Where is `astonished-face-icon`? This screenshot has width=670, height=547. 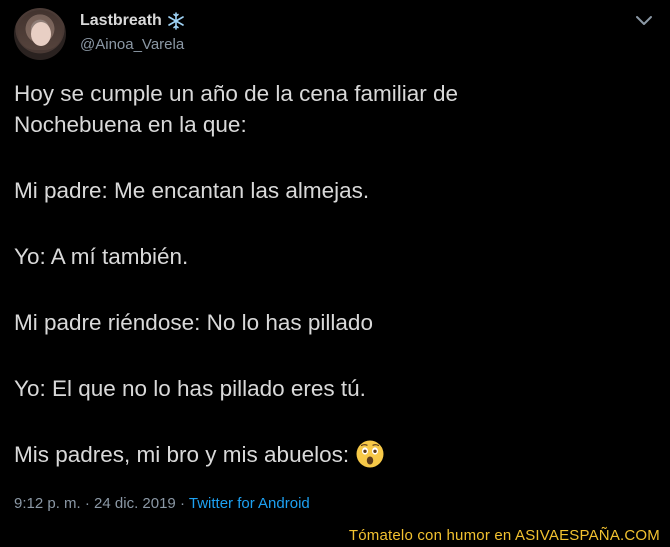
astonished-face-icon is located at coordinates (370, 454).